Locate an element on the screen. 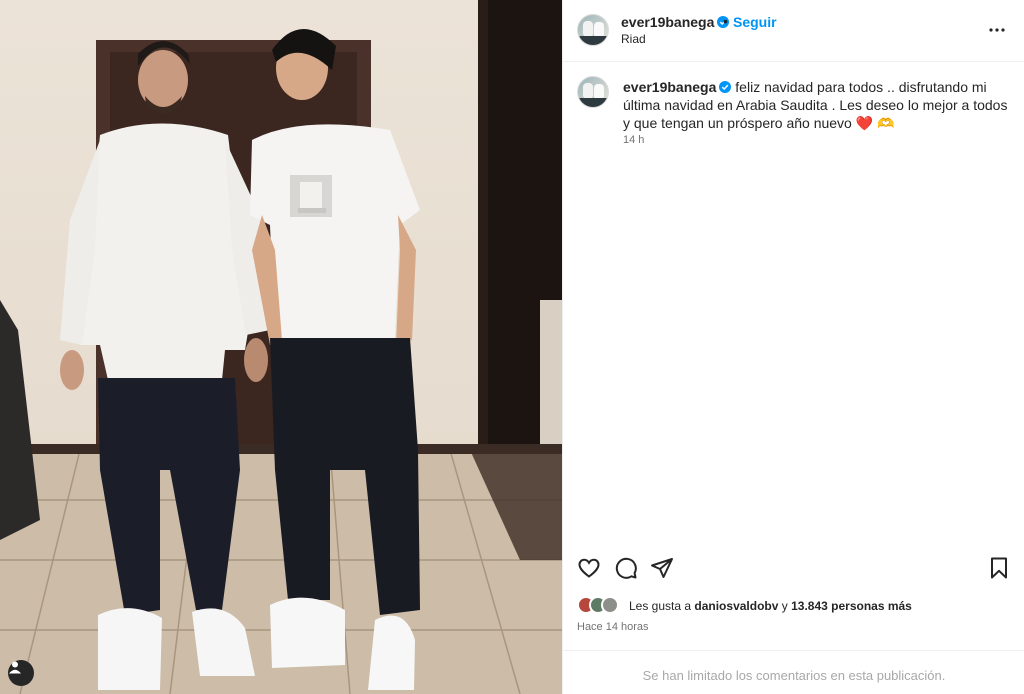 This screenshot has width=1024, height=694. post-timestamp: Hace 14 horas is located at coordinates (613, 627).